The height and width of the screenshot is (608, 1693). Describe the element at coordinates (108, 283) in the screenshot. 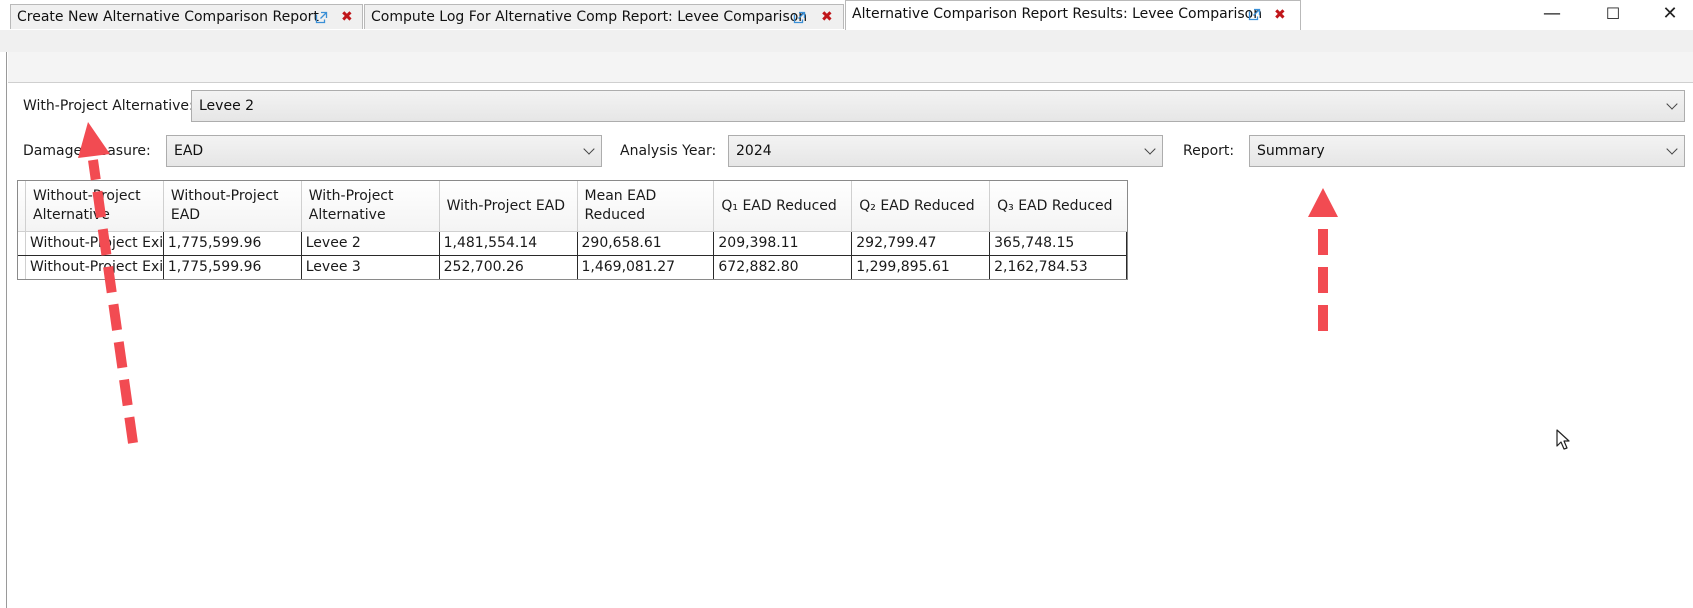

I see `annotation-arrow-left` at that location.